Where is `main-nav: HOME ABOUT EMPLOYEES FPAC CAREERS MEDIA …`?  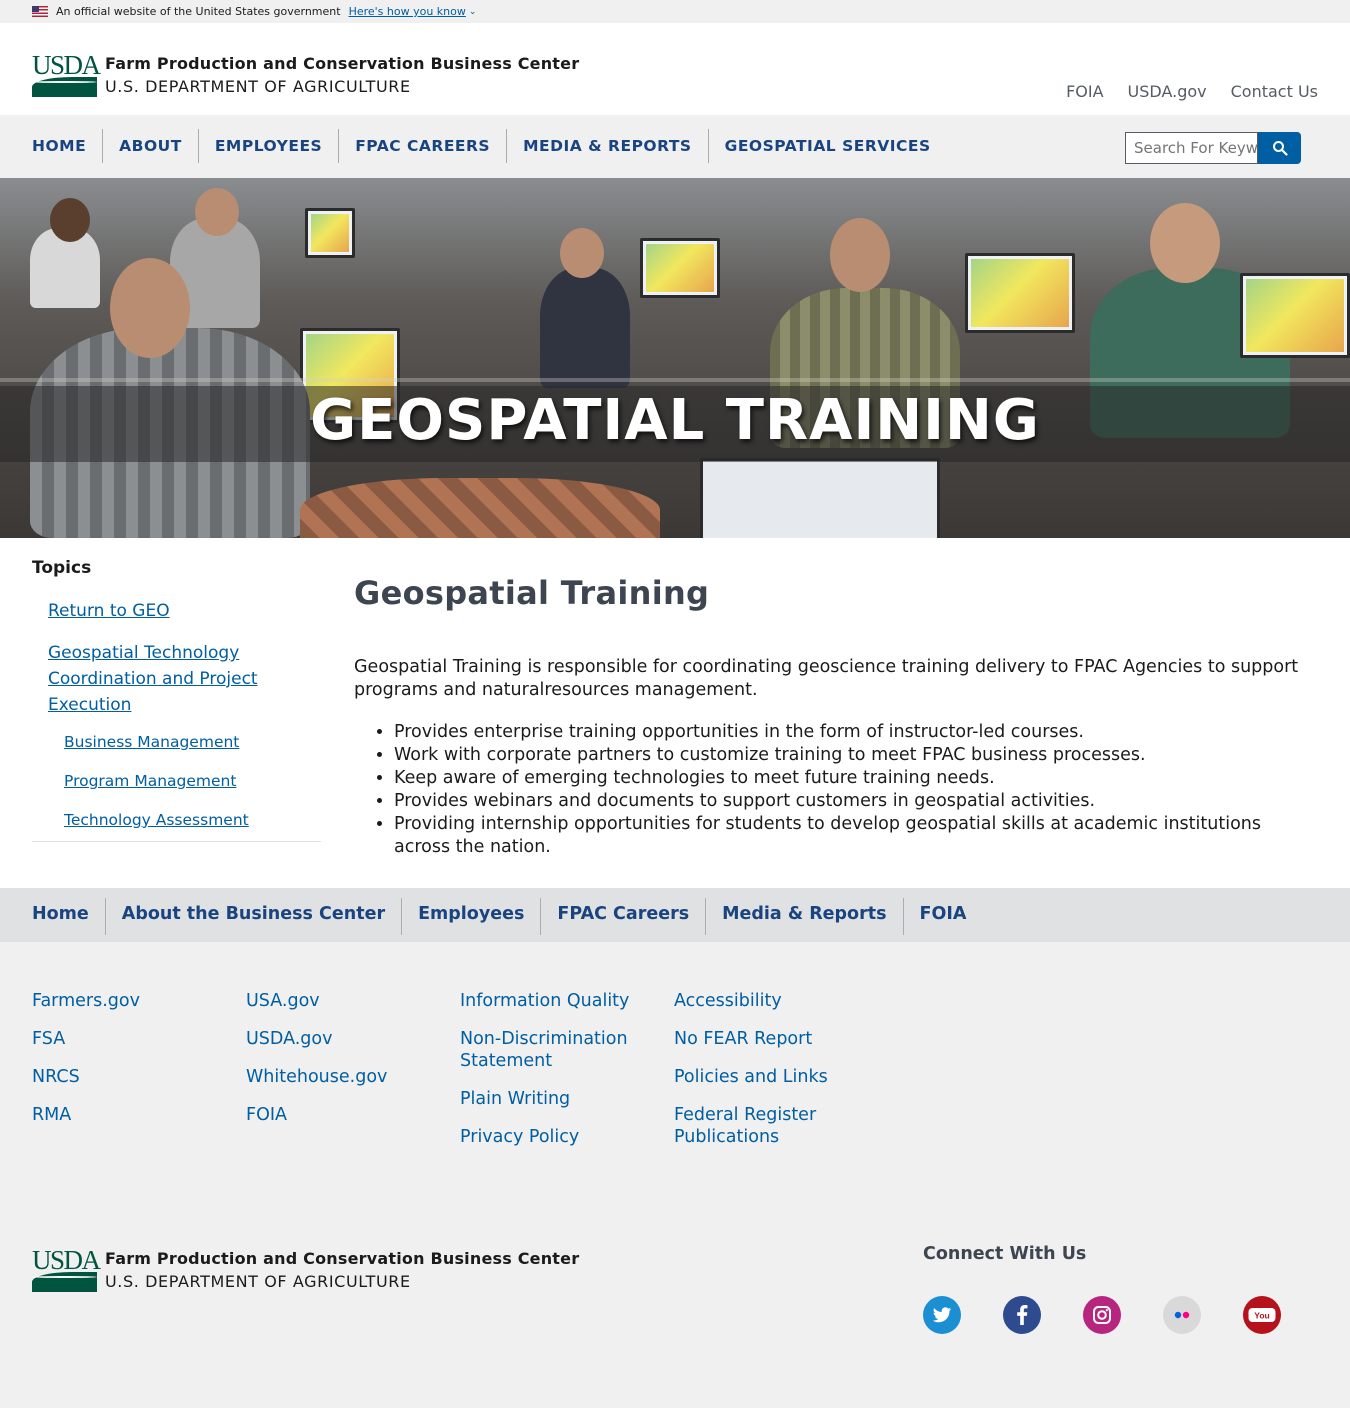 main-nav: HOME ABOUT EMPLOYEES FPAC CAREERS MEDIA … is located at coordinates (675, 146).